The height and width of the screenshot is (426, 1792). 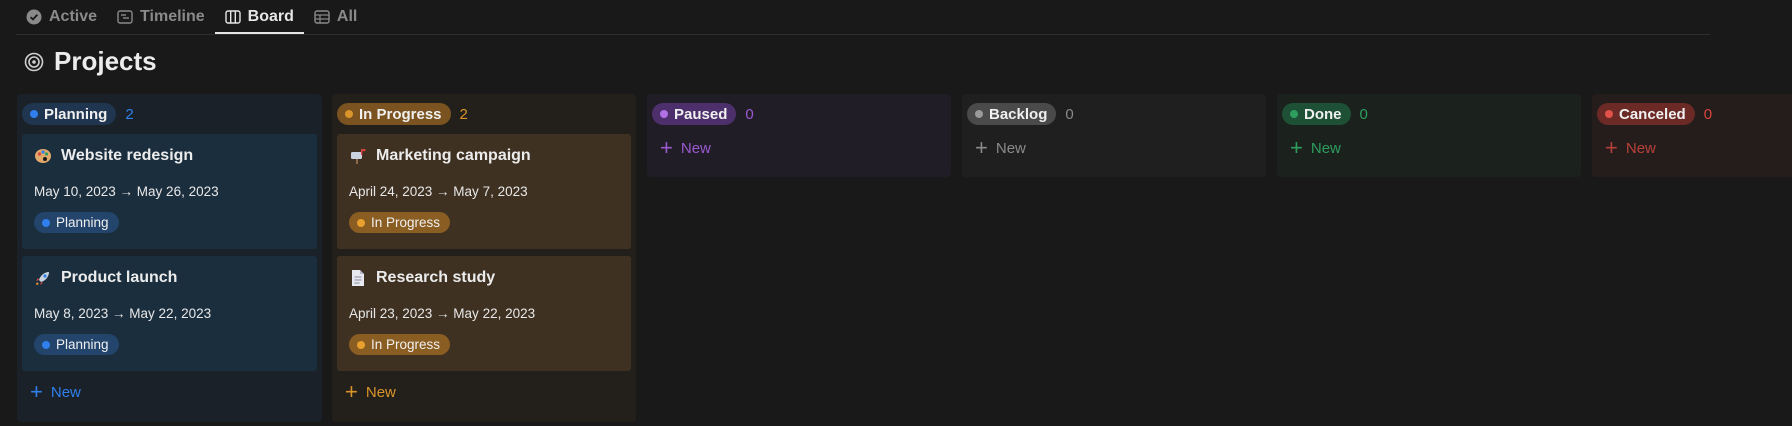 I want to click on table-icon, so click(x=322, y=17).